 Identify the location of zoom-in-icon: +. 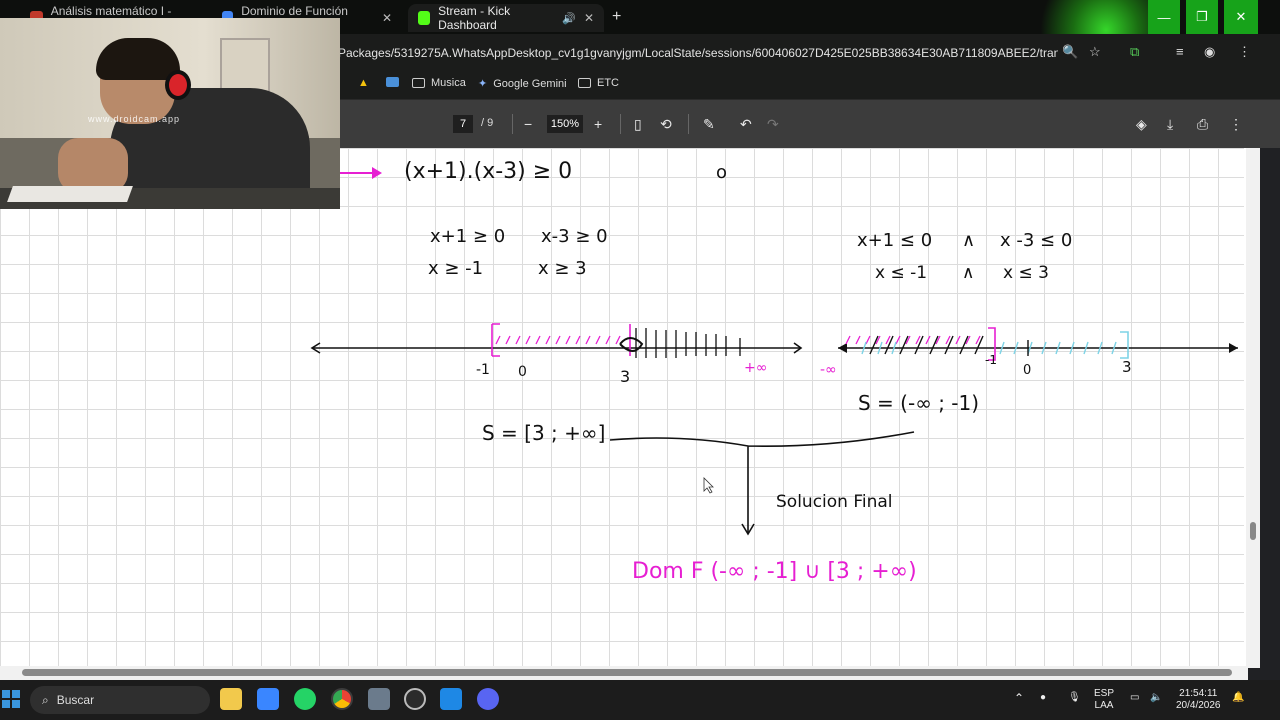
(598, 124).